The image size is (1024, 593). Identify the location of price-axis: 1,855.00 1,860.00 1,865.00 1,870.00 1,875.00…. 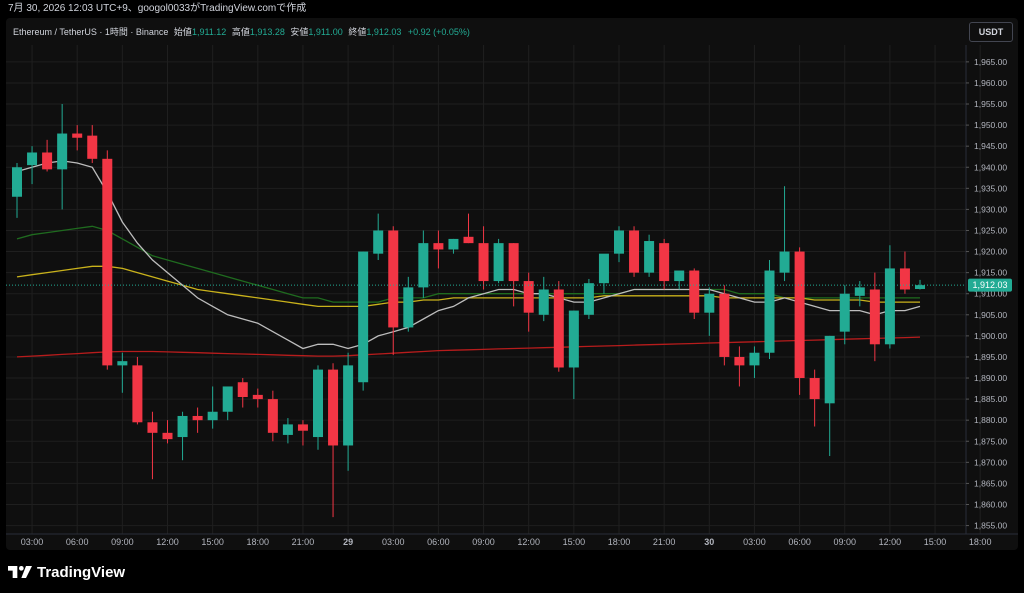
(986, 294).